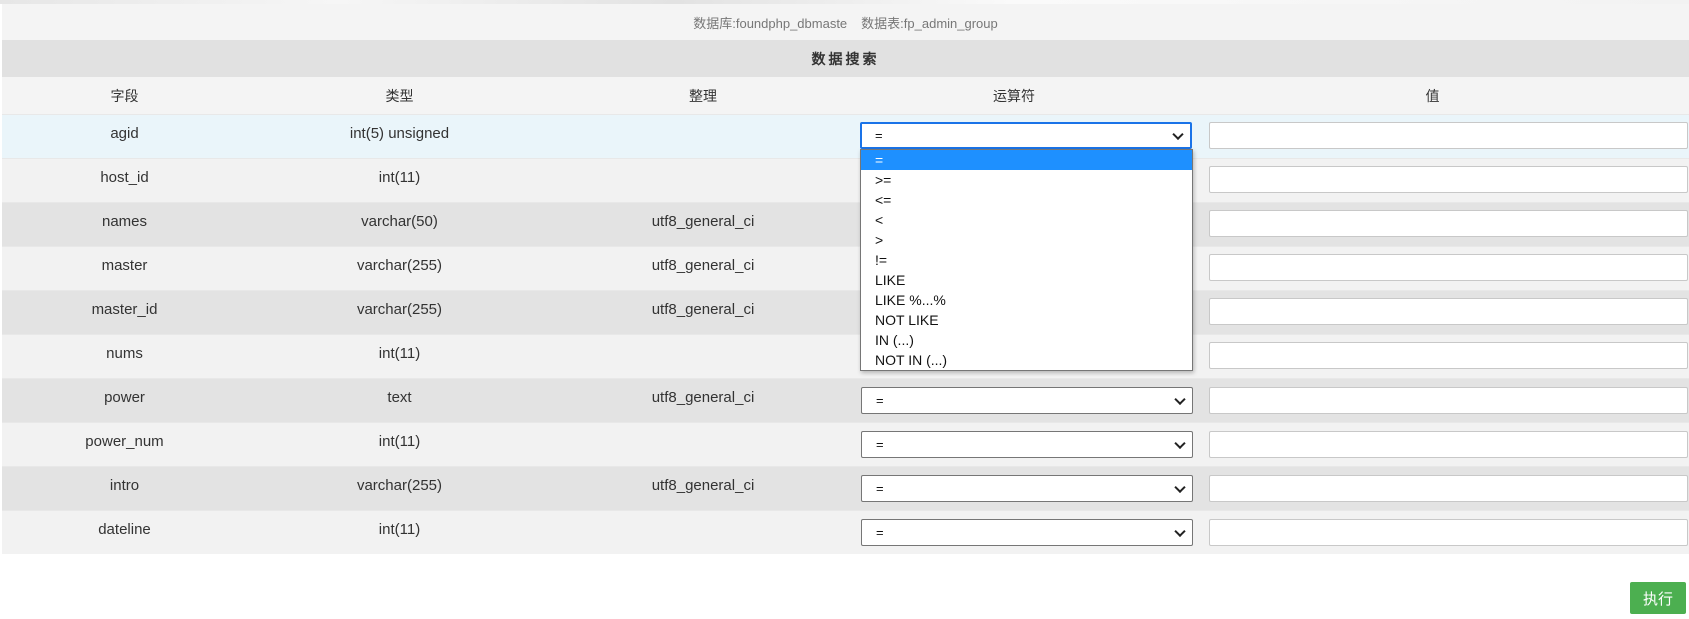 Image resolution: width=1689 pixels, height=619 pixels. Describe the element at coordinates (845, 400) in the screenshot. I see `table-row: power text utf8_general_ci =` at that location.